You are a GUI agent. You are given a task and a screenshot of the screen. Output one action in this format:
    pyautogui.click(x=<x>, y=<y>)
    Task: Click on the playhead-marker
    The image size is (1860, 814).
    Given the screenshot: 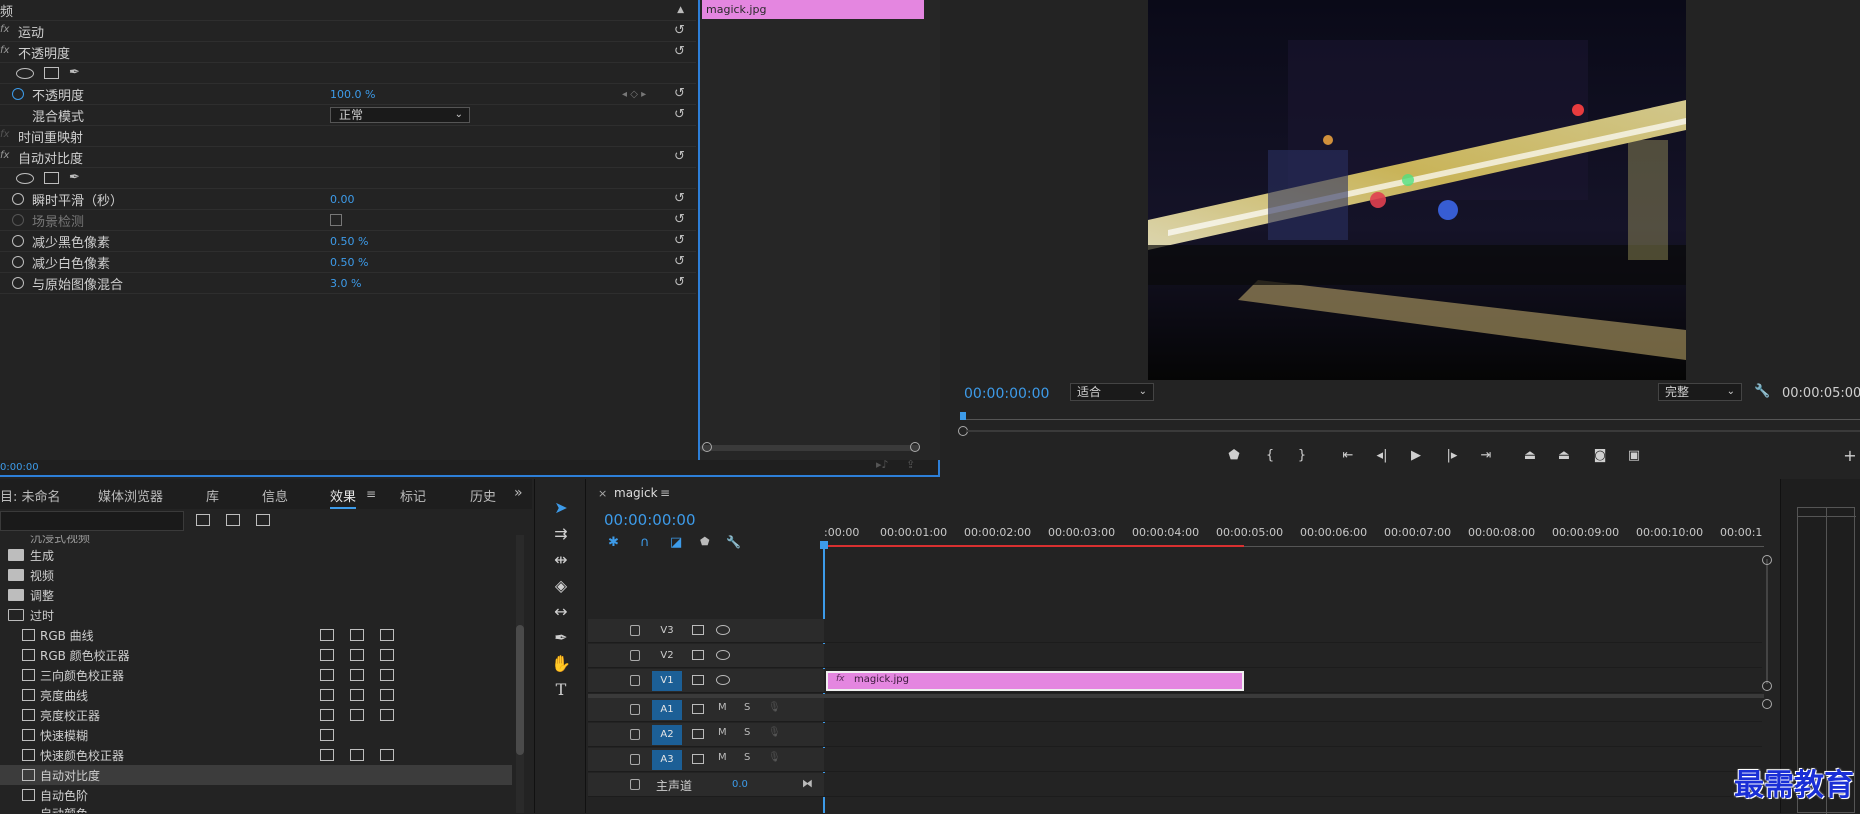 What is the action you would take?
    pyautogui.click(x=963, y=416)
    